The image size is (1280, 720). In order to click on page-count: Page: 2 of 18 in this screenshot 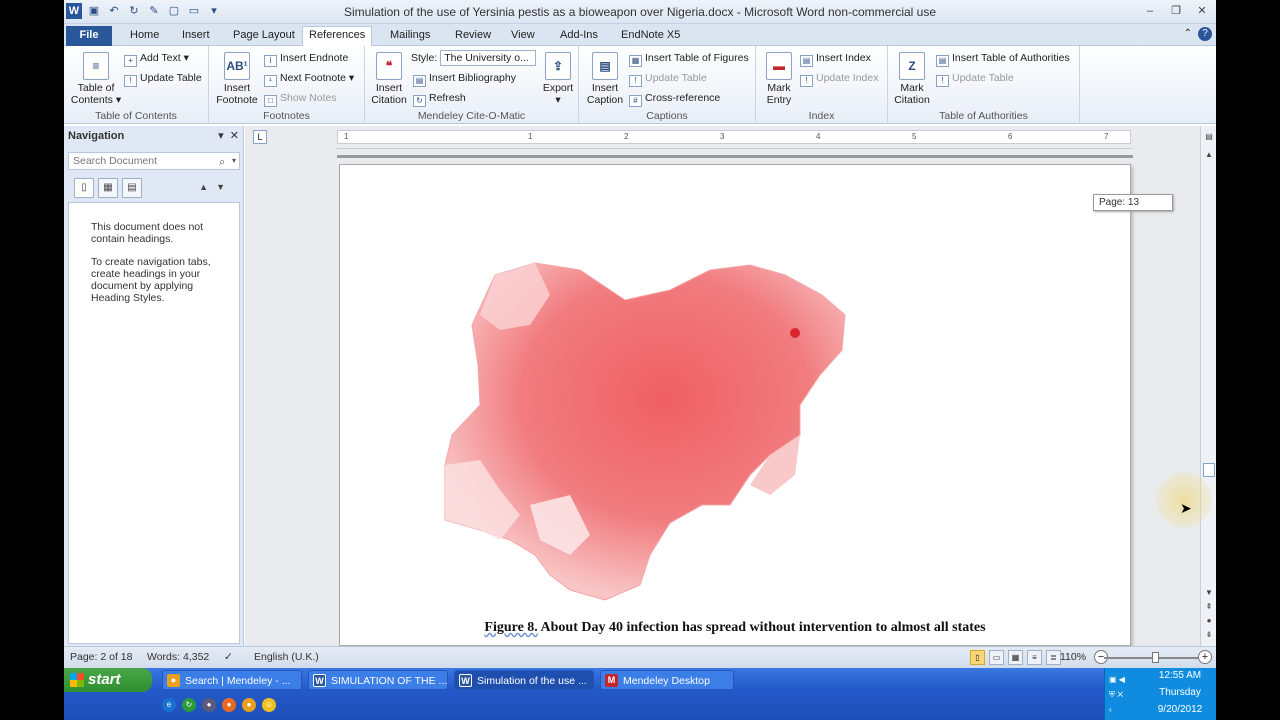, I will do `click(101, 657)`.